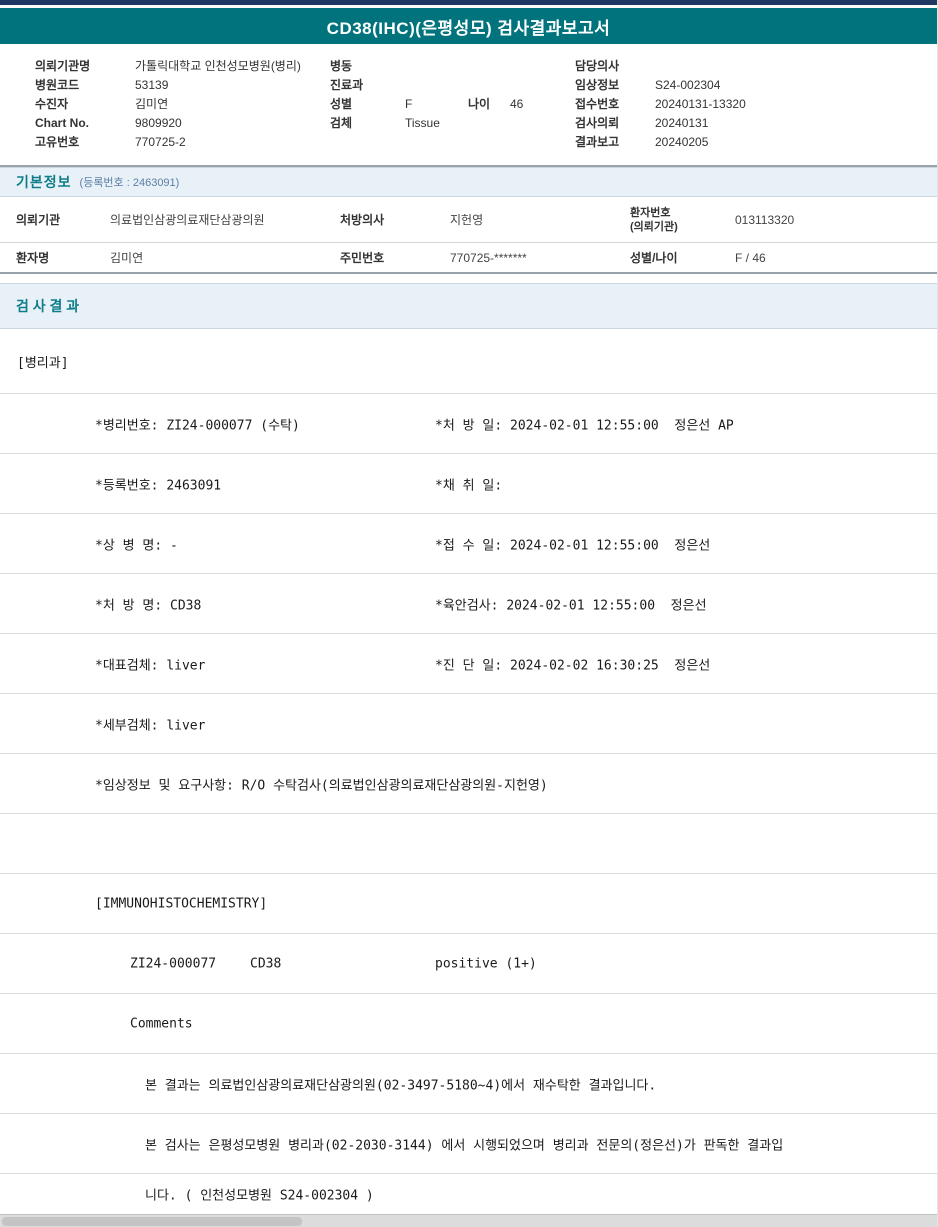 Image resolution: width=938 pixels, height=1227 pixels. I want to click on field-label: 진료과, so click(347, 85).